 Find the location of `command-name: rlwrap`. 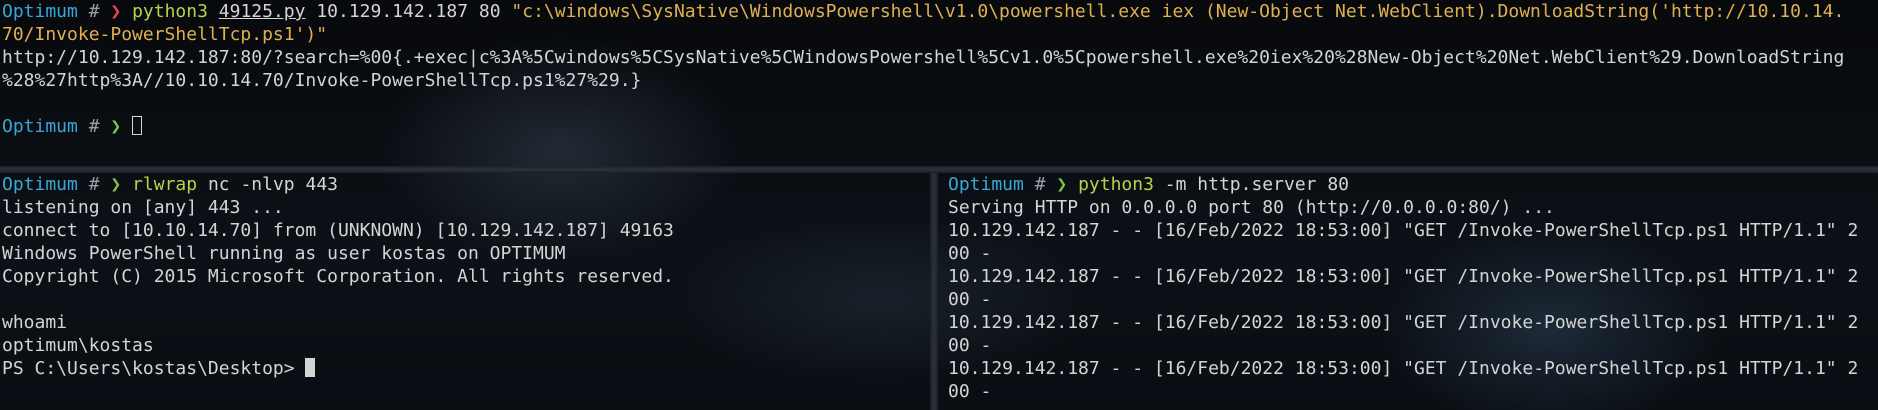

command-name: rlwrap is located at coordinates (165, 184).